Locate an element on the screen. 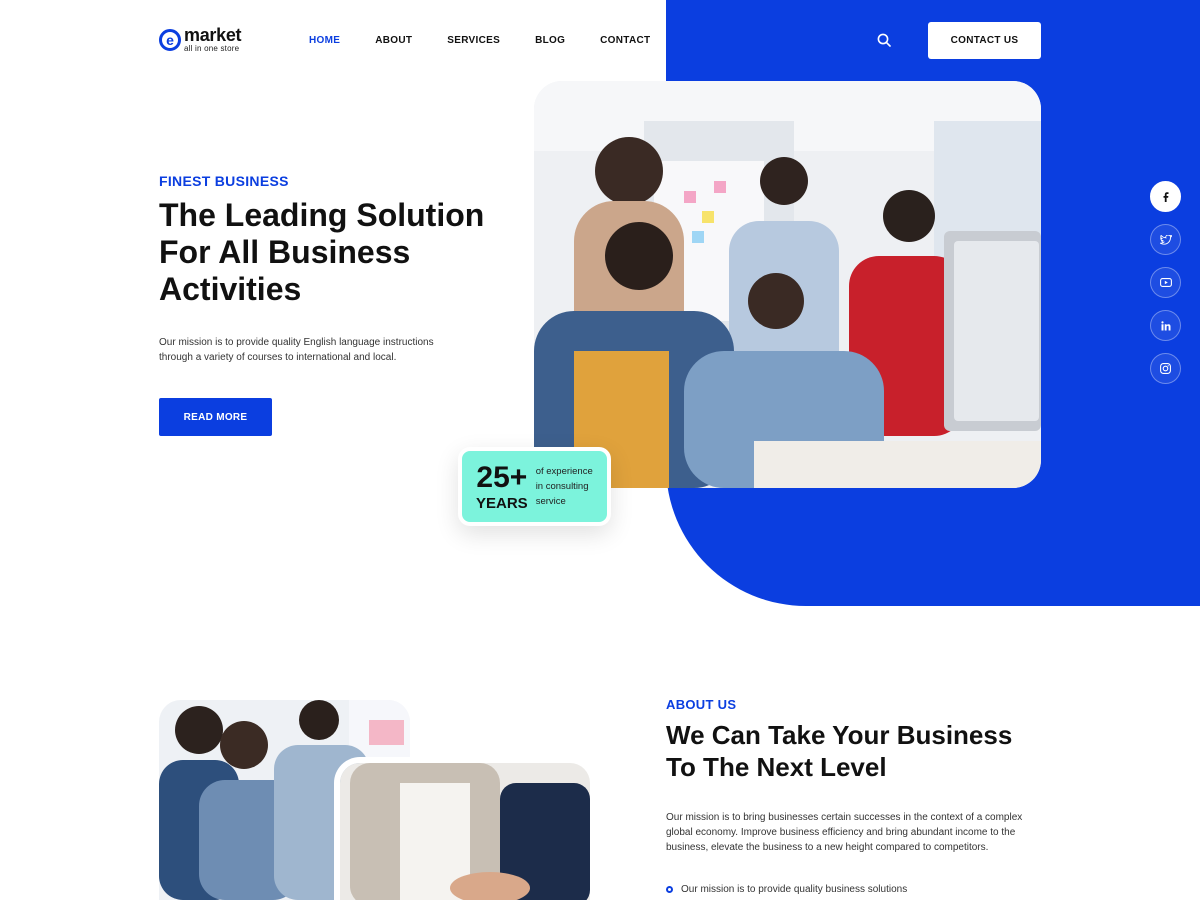 Image resolution: width=1200 pixels, height=900 pixels. main-nav: HOME ABOUT SERVICES BLOG CONTACT is located at coordinates (497, 40).